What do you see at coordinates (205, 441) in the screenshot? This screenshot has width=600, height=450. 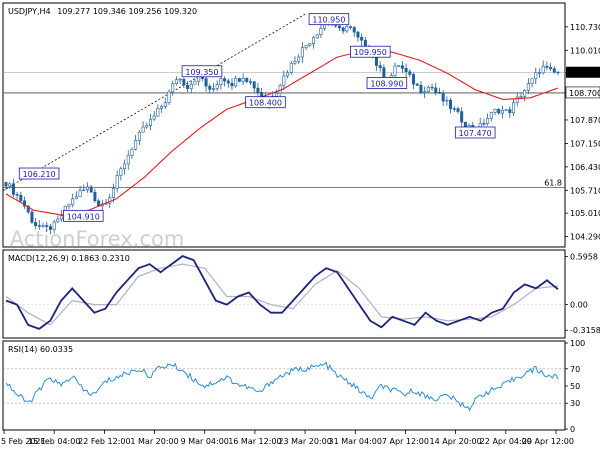 I see `time-tick-label: 9 Mar 04:00` at bounding box center [205, 441].